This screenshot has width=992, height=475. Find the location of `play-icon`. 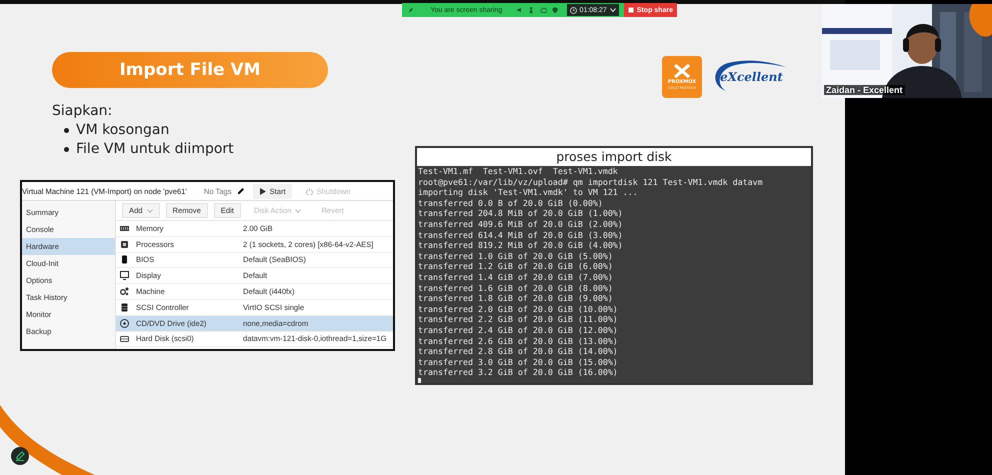

play-icon is located at coordinates (262, 191).